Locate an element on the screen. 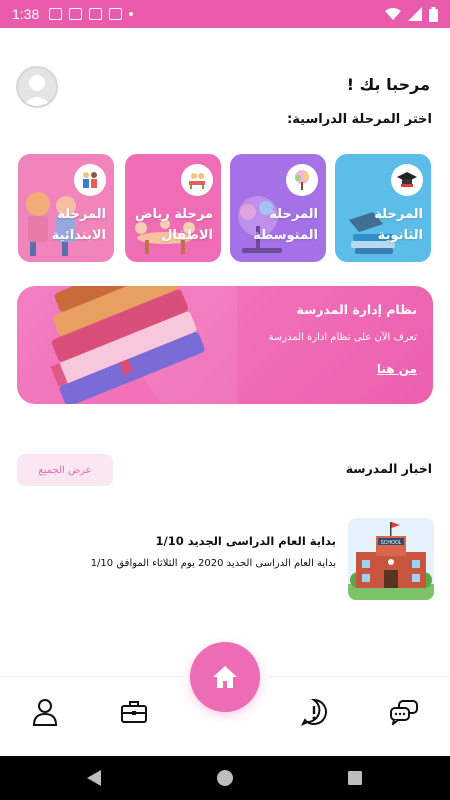  stage-label: مرحلة رياض الاطفال is located at coordinates (174, 225).